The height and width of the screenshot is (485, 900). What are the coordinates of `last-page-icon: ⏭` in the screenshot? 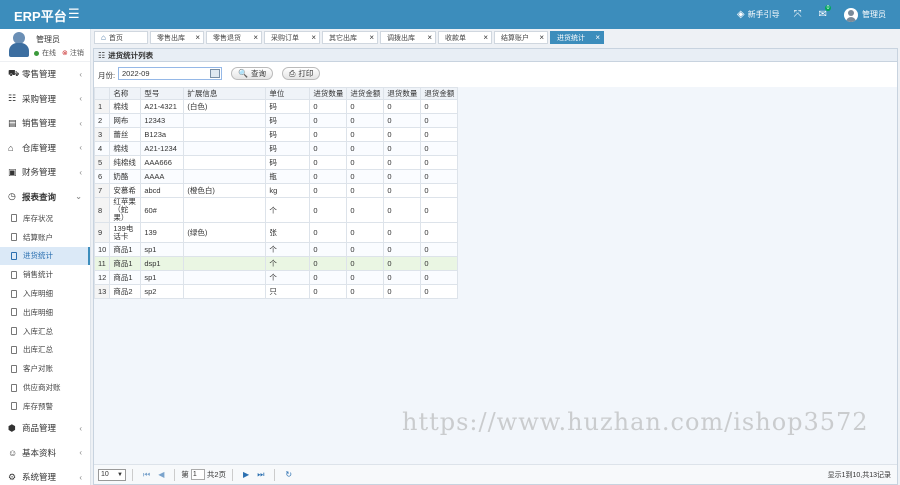 It's located at (260, 475).